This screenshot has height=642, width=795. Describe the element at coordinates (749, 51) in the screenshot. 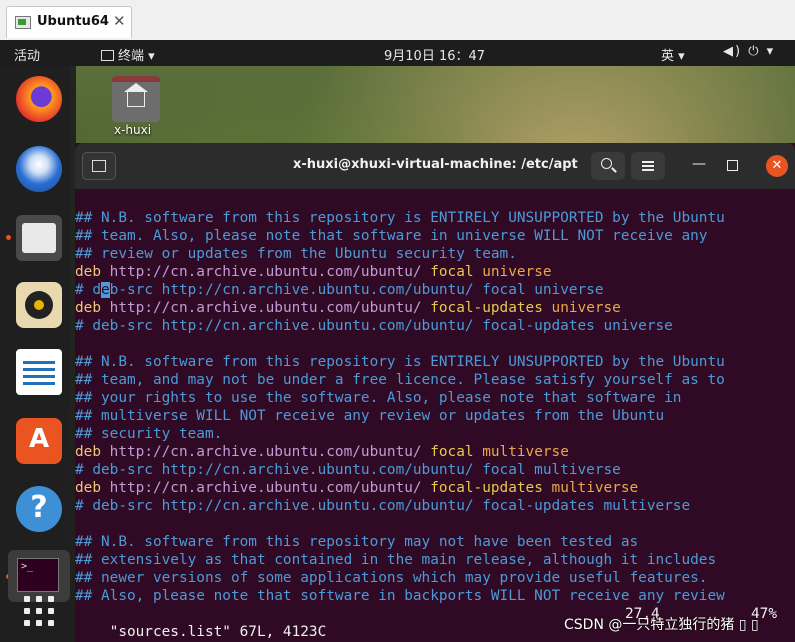

I see `system-menu: ◀) ⏻ ▾` at that location.